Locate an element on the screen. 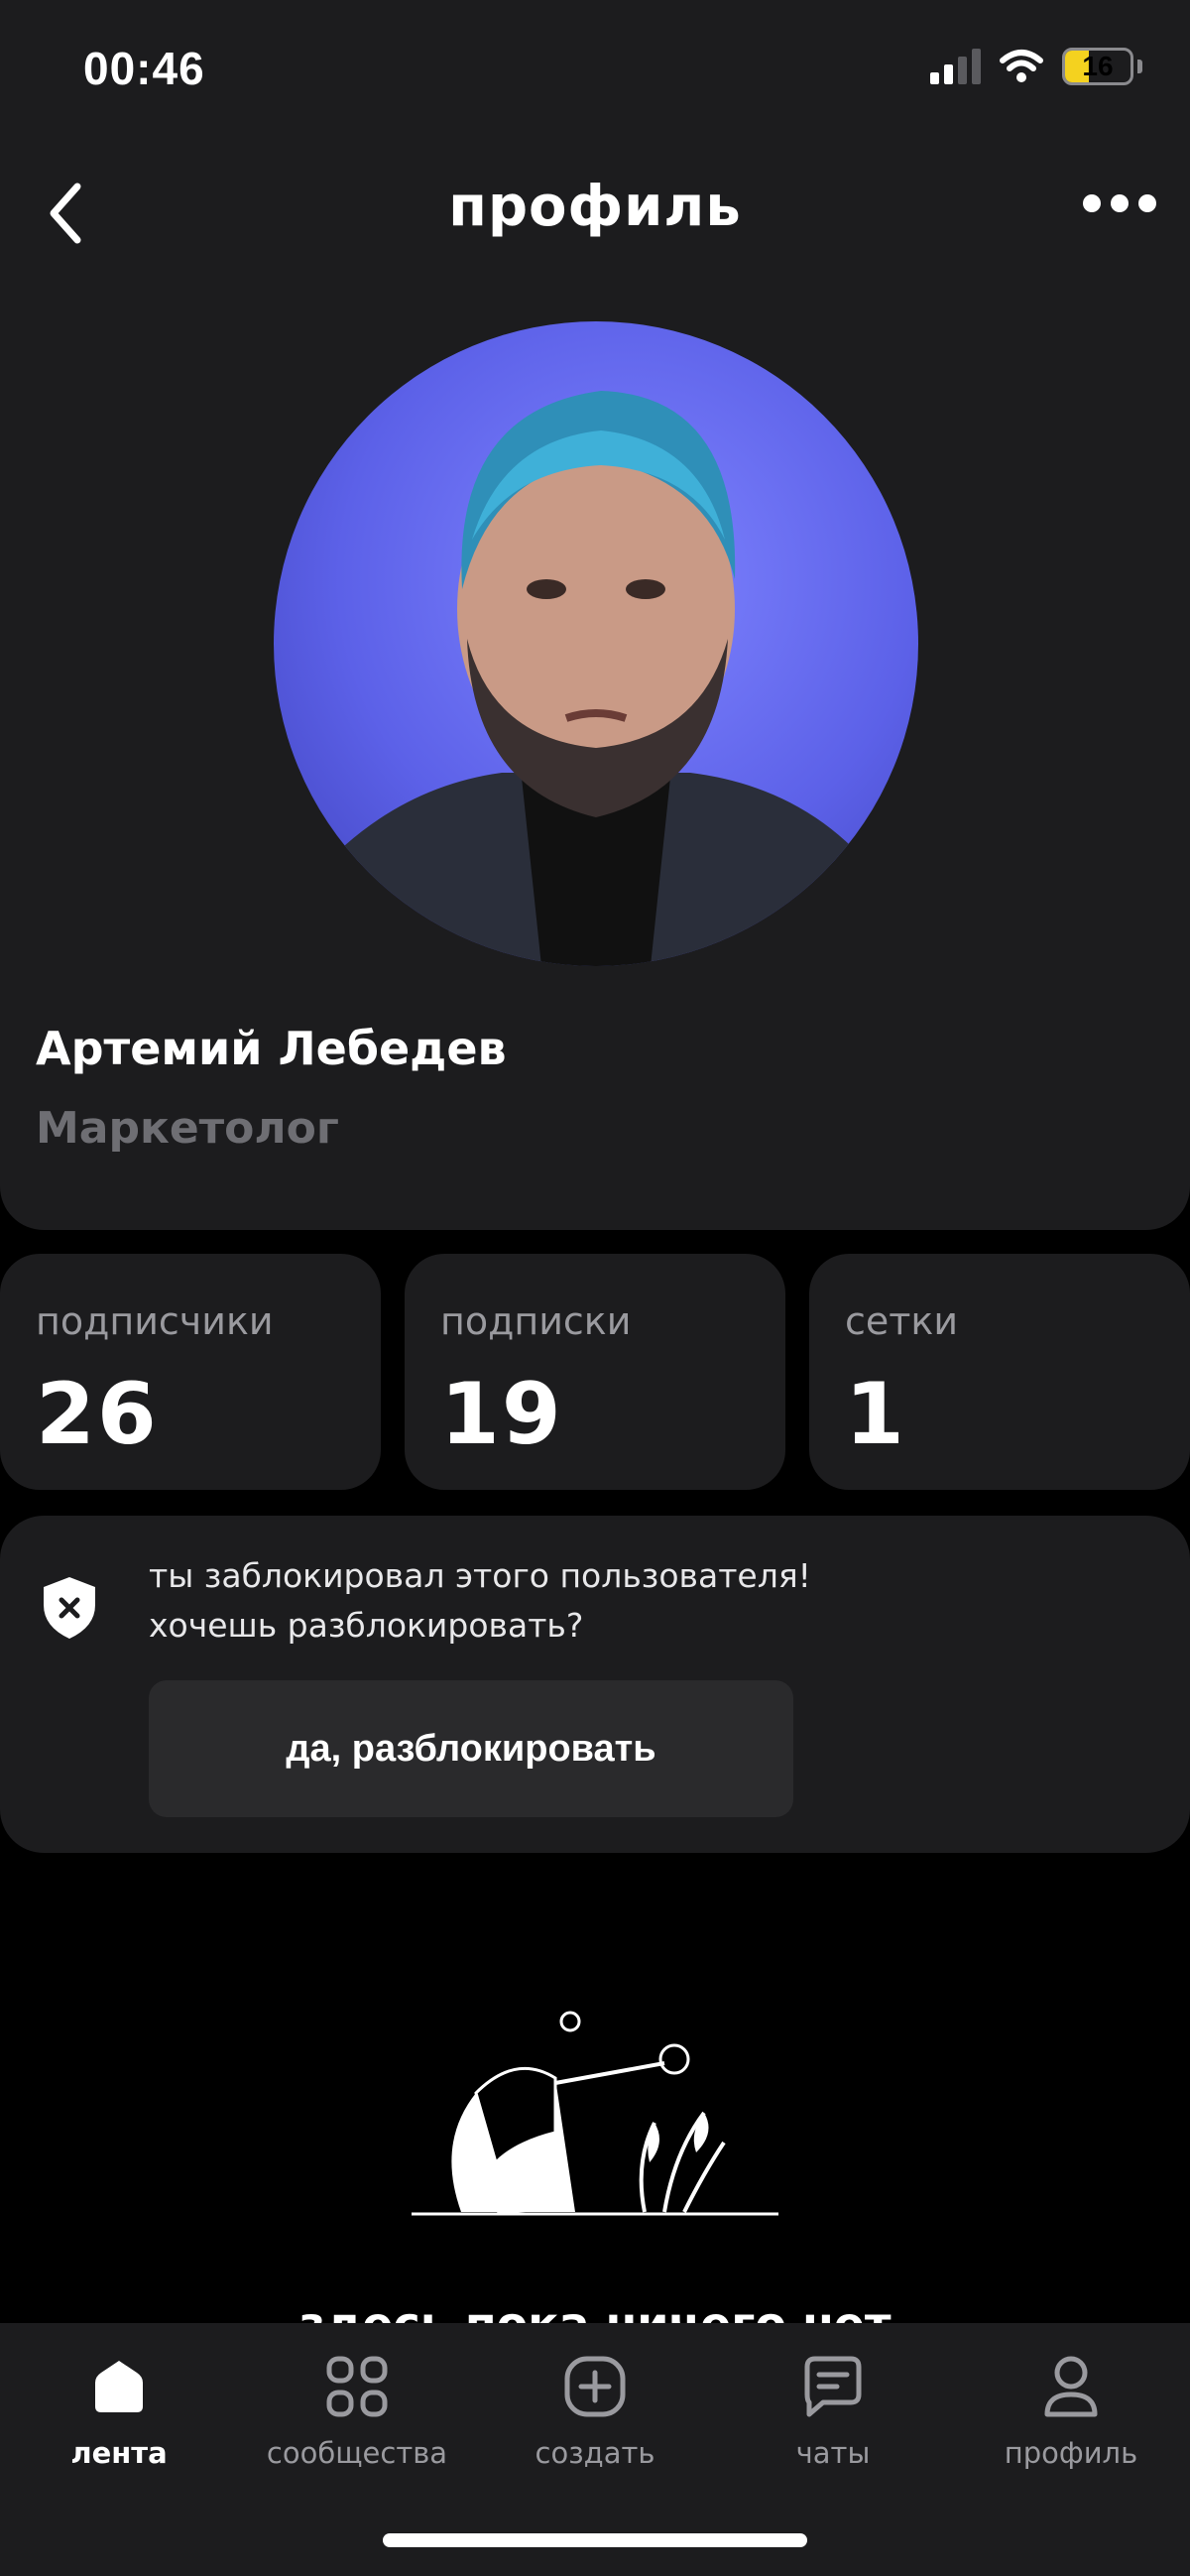 This screenshot has width=1190, height=2576. user-name: Артемий Лебедев is located at coordinates (271, 1048).